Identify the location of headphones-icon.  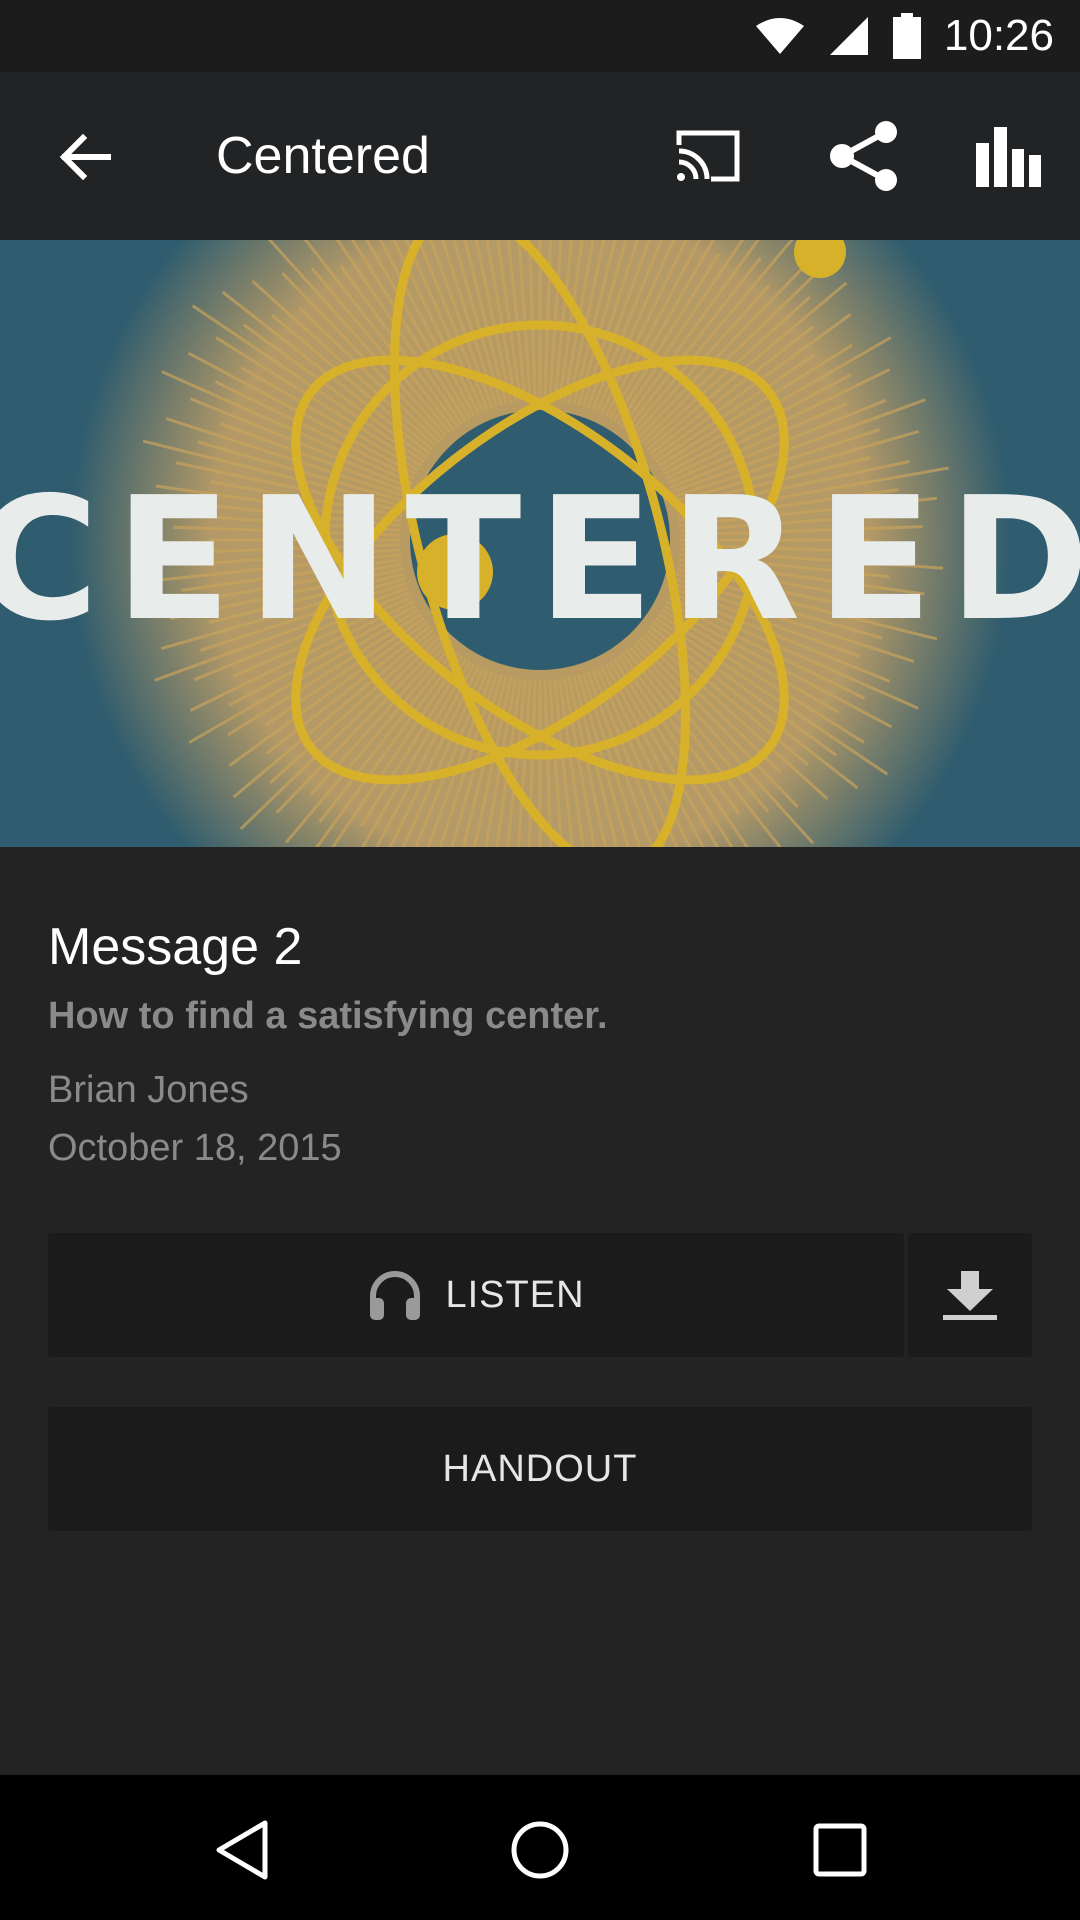
(395, 1295).